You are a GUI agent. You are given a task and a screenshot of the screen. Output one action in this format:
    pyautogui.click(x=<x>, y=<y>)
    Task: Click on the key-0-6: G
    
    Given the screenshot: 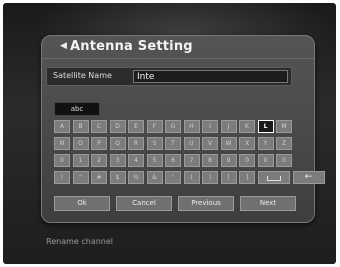 What is the action you would take?
    pyautogui.click(x=173, y=126)
    